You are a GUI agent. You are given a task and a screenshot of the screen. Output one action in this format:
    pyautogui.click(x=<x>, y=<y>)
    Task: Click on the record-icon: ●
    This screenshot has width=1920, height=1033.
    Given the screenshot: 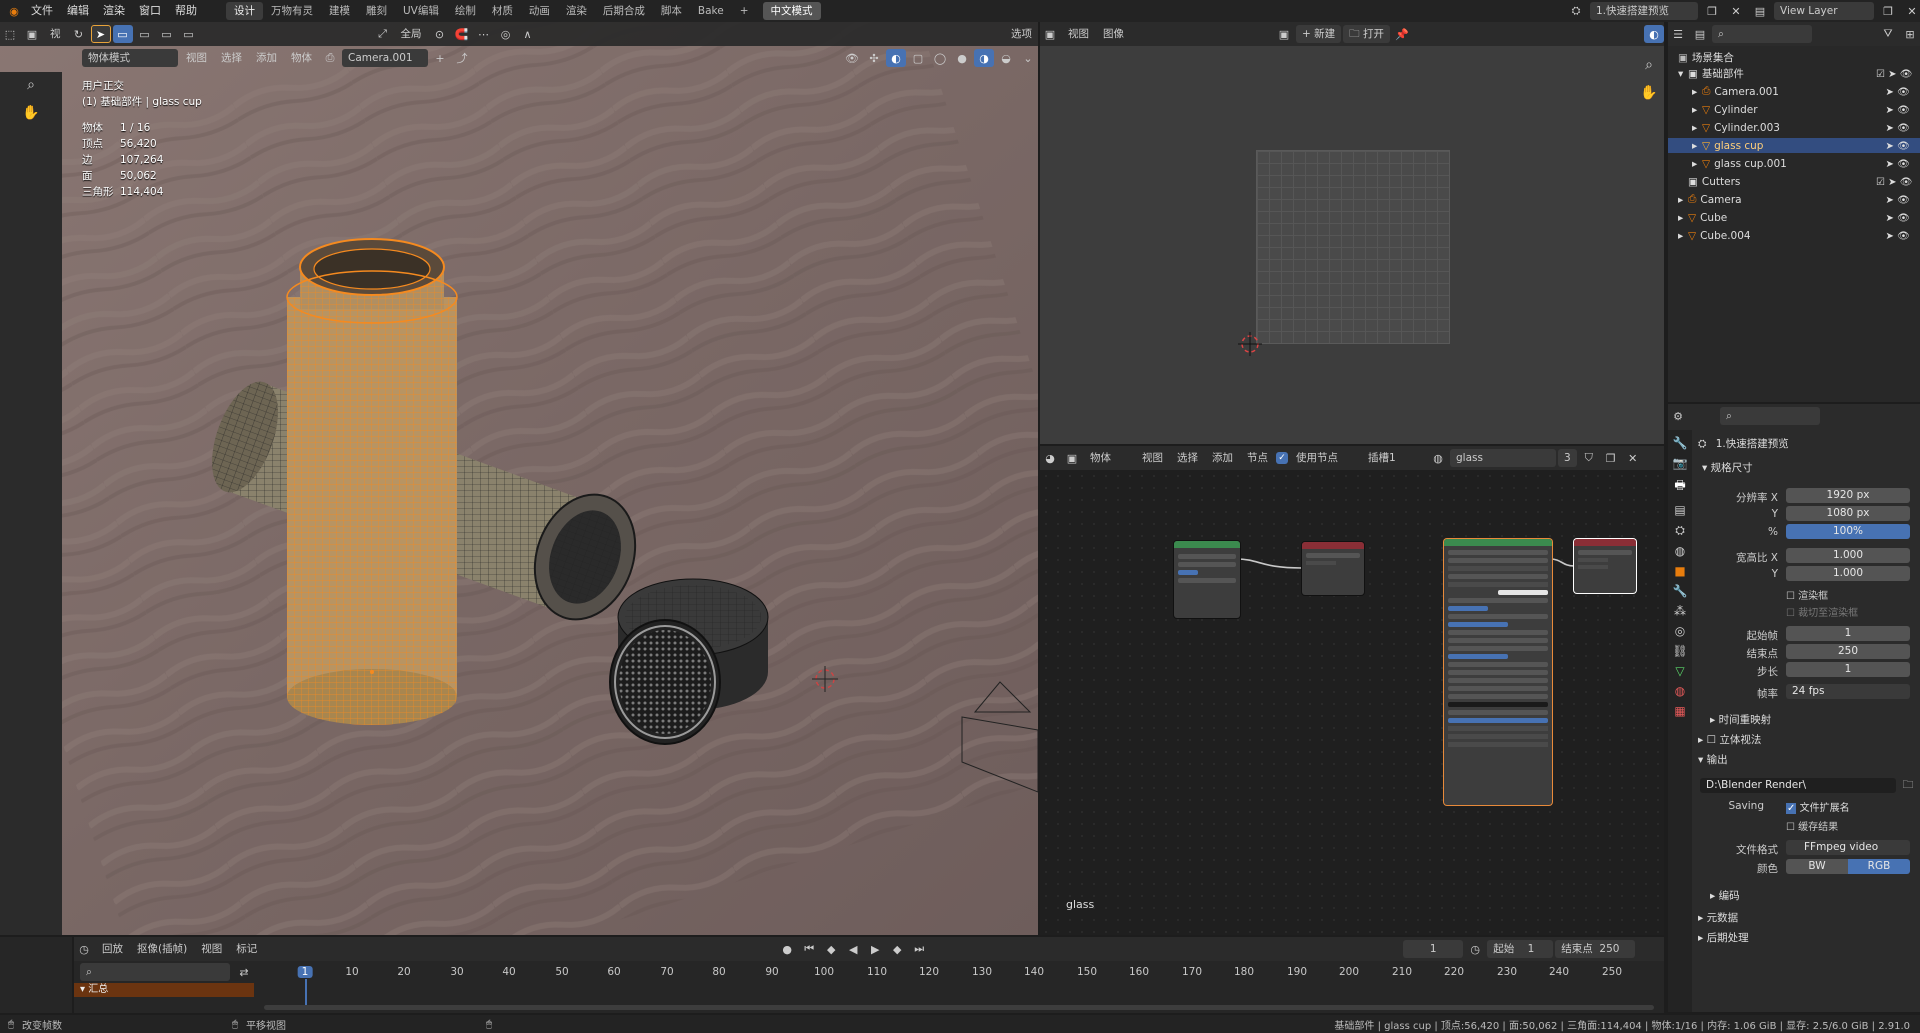 What is the action you would take?
    pyautogui.click(x=787, y=949)
    